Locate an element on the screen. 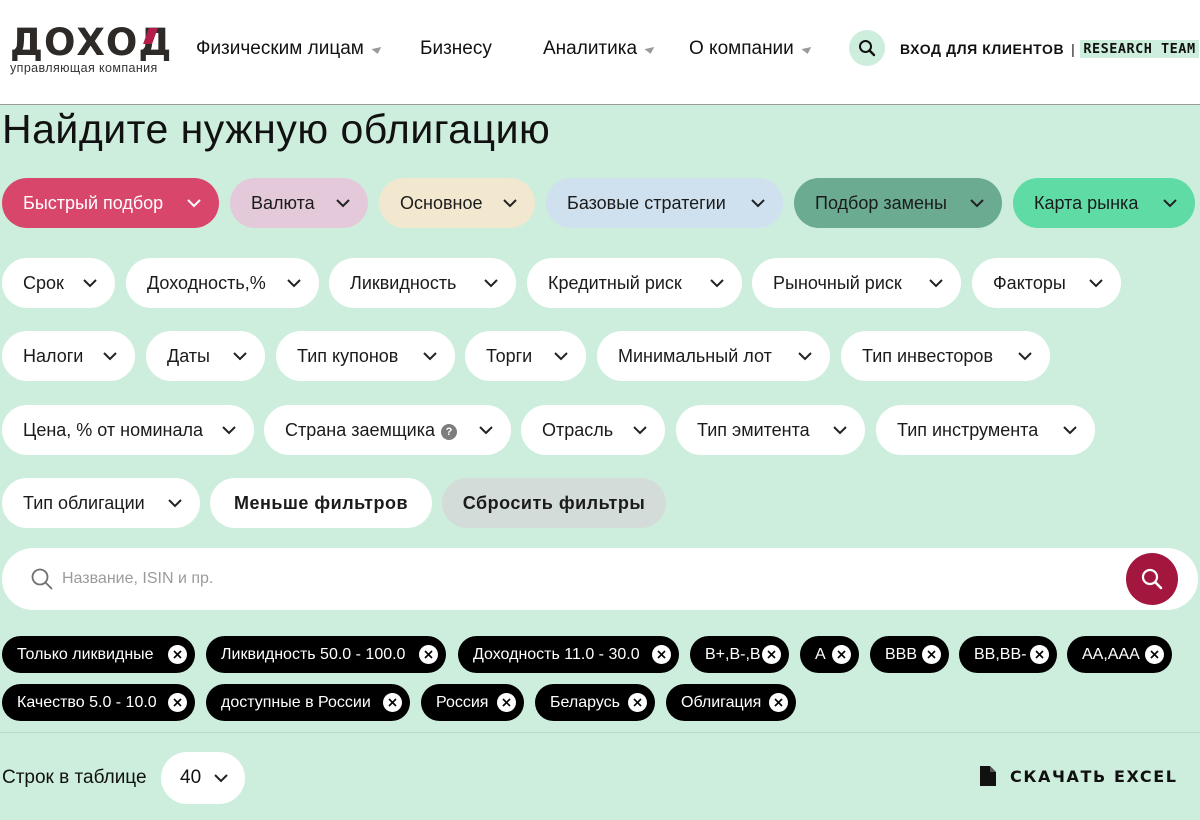 Image resolution: width=1200 pixels, height=820 pixels. filter-price-percent: Цена, % от номинала is located at coordinates (128, 430).